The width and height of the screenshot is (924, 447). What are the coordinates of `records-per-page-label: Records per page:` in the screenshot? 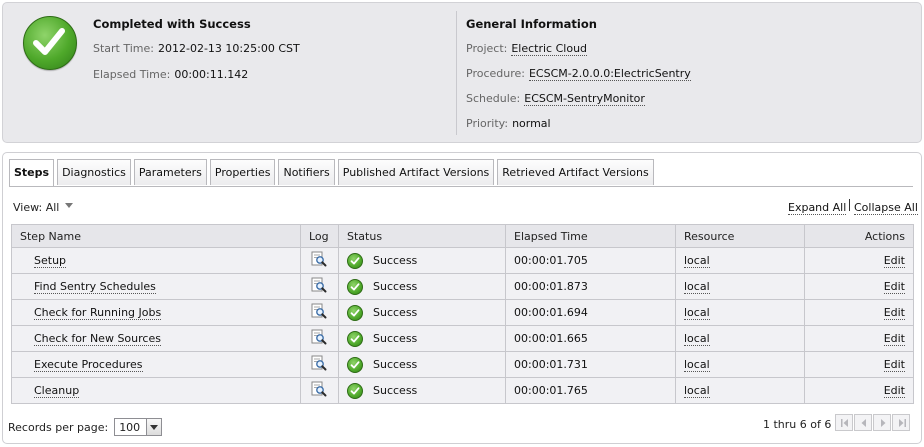 It's located at (58, 427).